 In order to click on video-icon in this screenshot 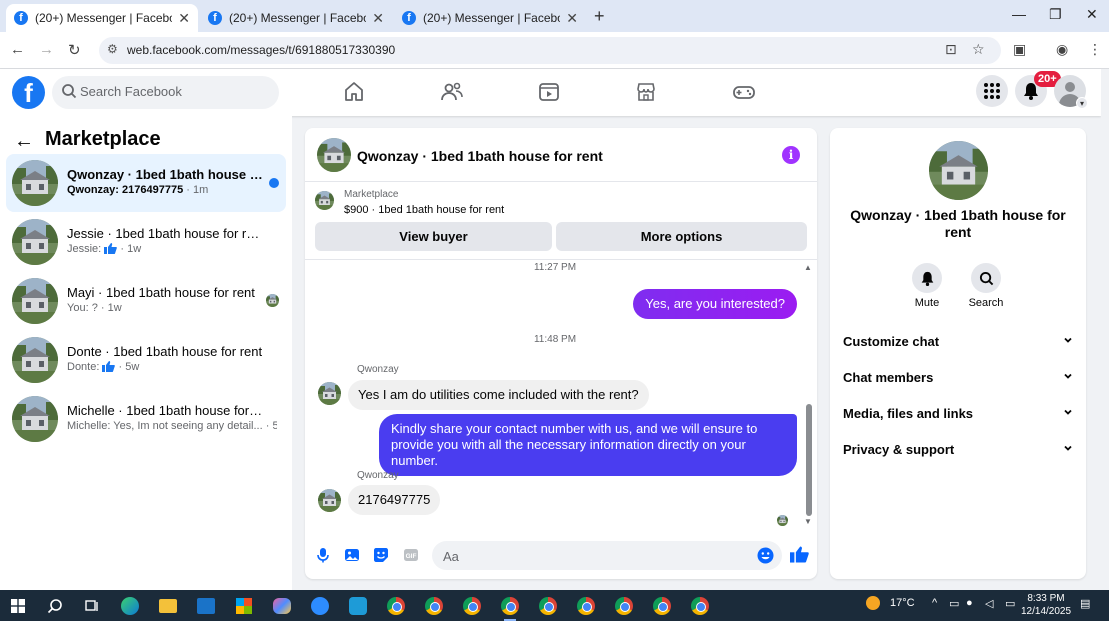, I will do `click(549, 92)`.